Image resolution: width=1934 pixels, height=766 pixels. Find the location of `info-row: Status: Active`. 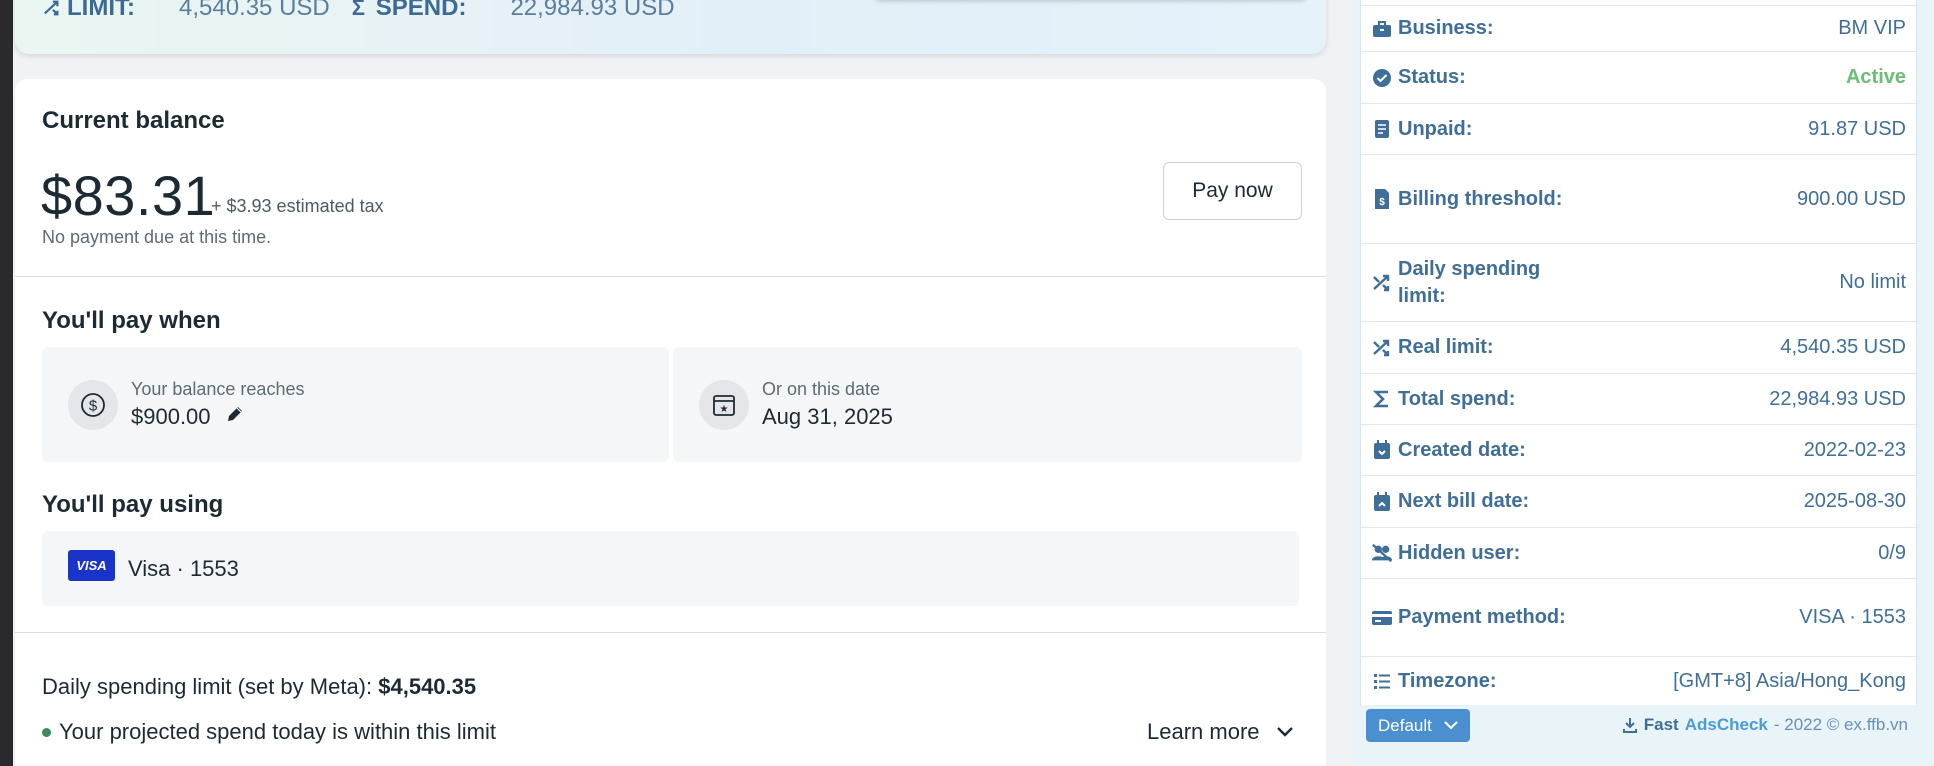

info-row: Status: Active is located at coordinates (1639, 77).